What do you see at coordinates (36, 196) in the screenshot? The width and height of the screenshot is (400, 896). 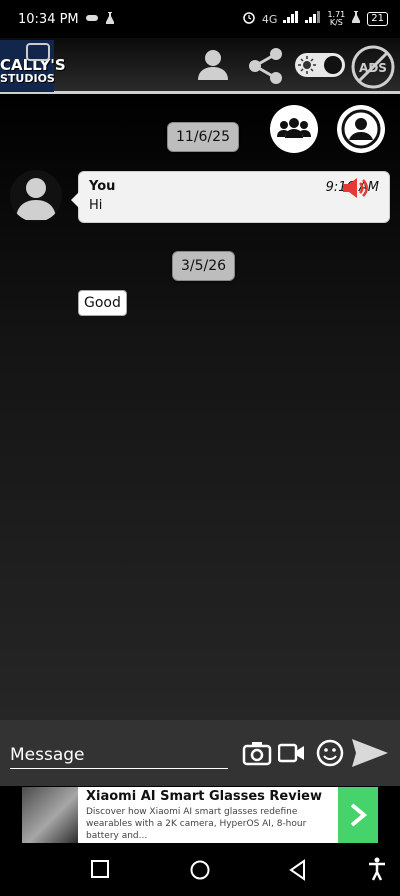 I see `avatar` at bounding box center [36, 196].